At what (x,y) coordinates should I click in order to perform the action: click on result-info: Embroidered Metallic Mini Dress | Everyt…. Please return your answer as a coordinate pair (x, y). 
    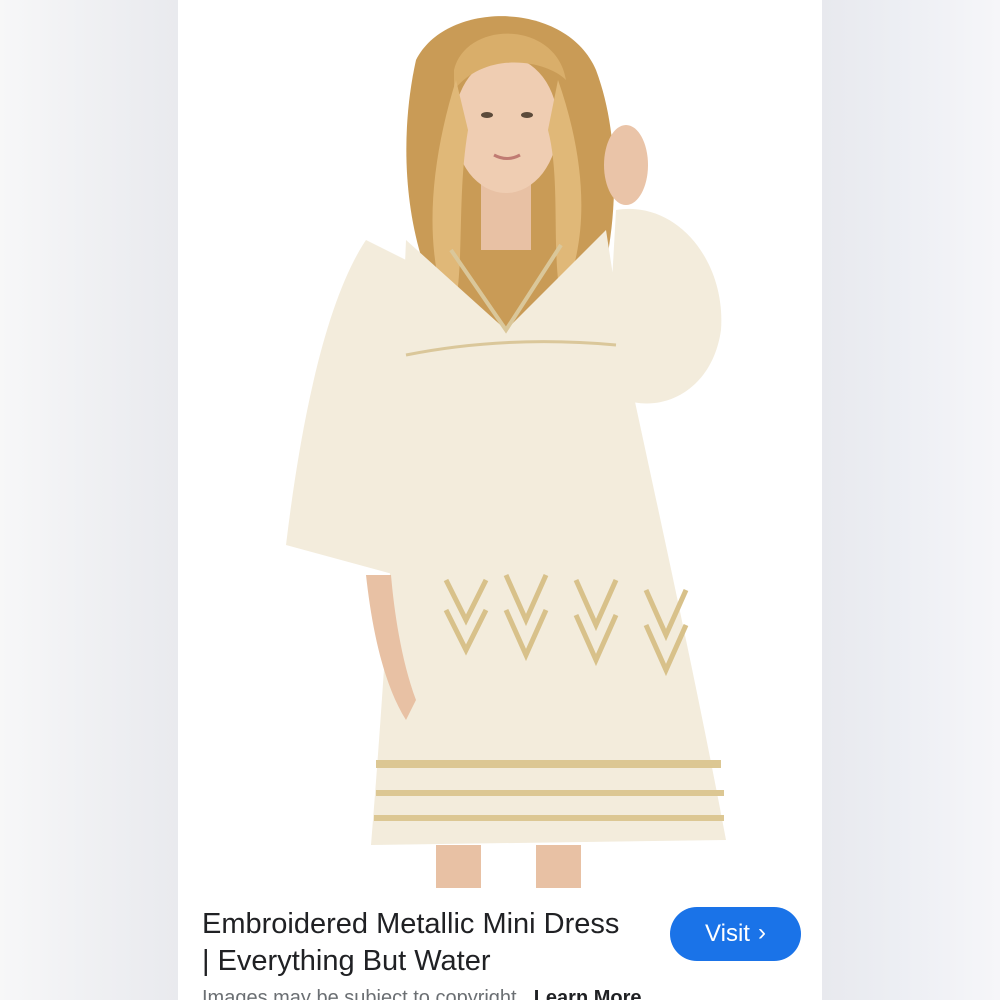
    Looking at the image, I should click on (500, 944).